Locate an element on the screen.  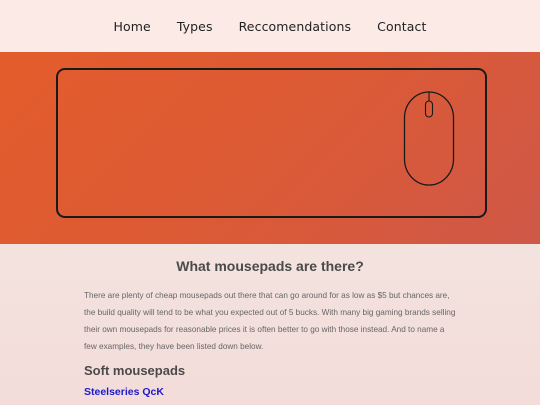
soft-mousepads-heading: Soft mousepads is located at coordinates (135, 370).